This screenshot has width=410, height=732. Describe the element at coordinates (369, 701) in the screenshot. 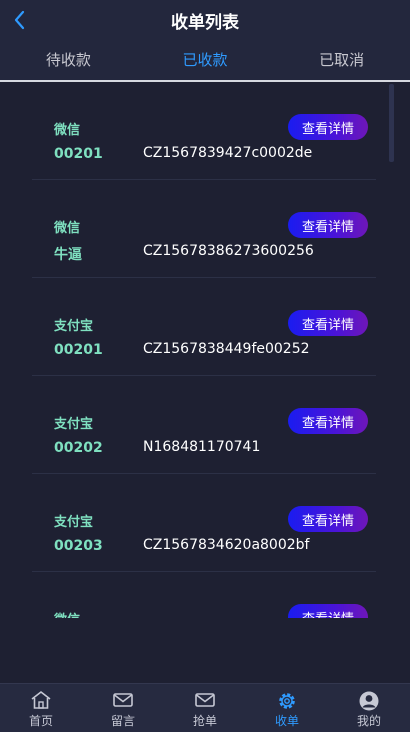

I see `user-icon` at that location.